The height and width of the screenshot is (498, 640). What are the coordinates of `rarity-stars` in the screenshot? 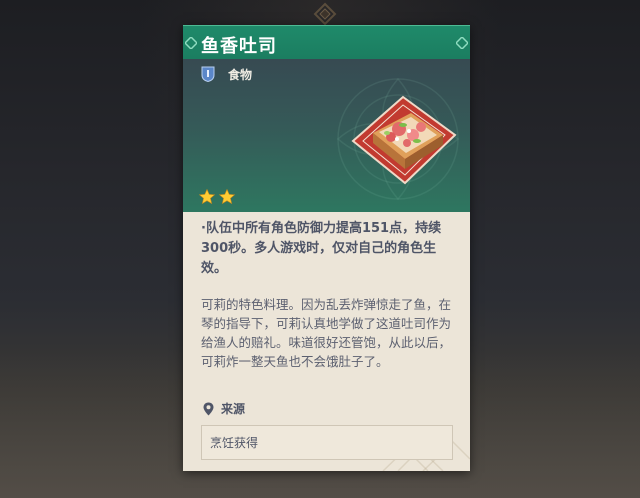 It's located at (217, 197).